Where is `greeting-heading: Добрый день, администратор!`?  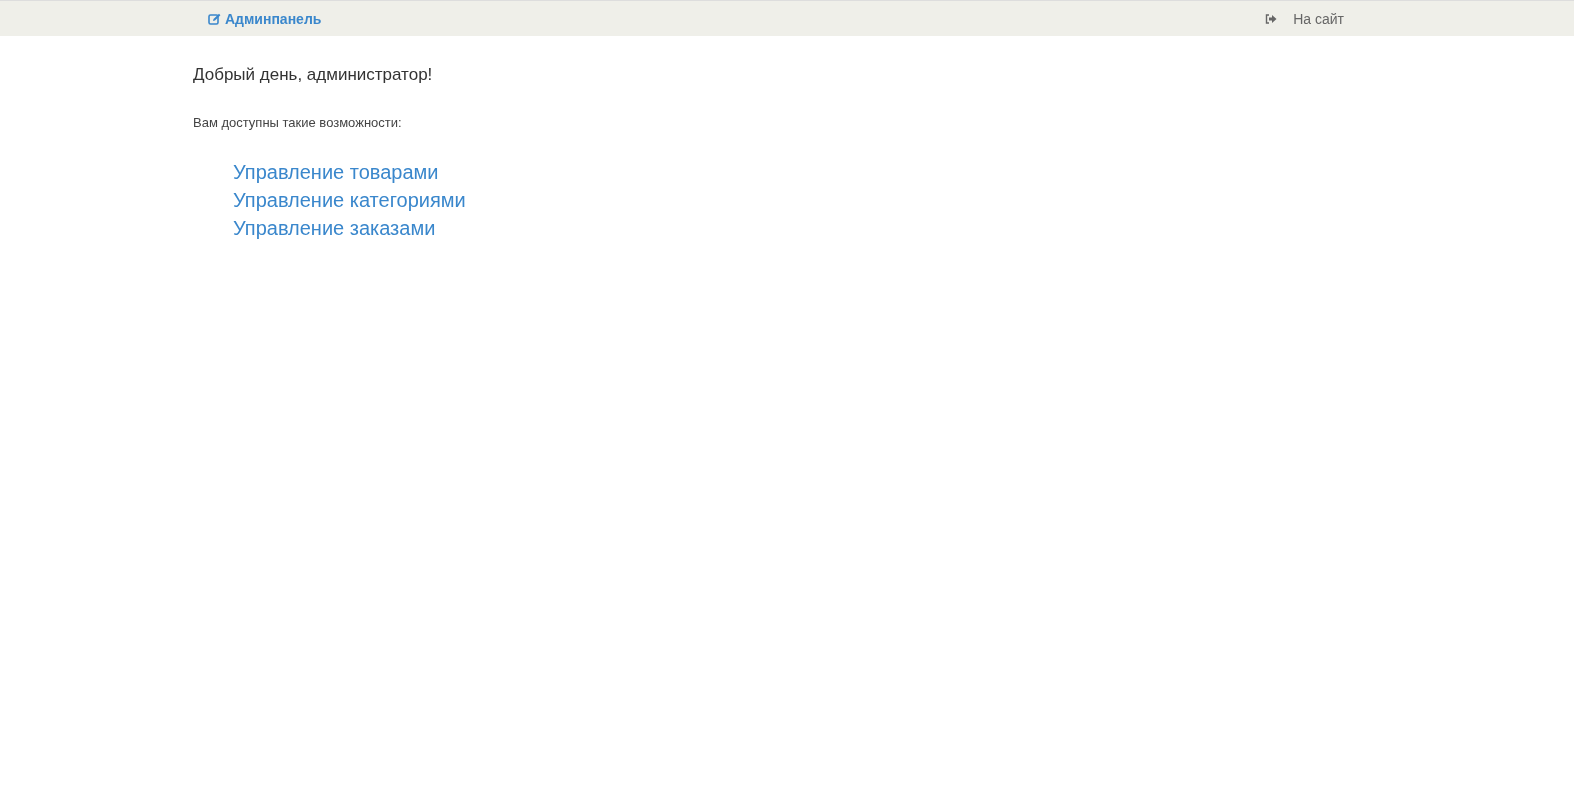 greeting-heading: Добрый день, администратор! is located at coordinates (313, 75).